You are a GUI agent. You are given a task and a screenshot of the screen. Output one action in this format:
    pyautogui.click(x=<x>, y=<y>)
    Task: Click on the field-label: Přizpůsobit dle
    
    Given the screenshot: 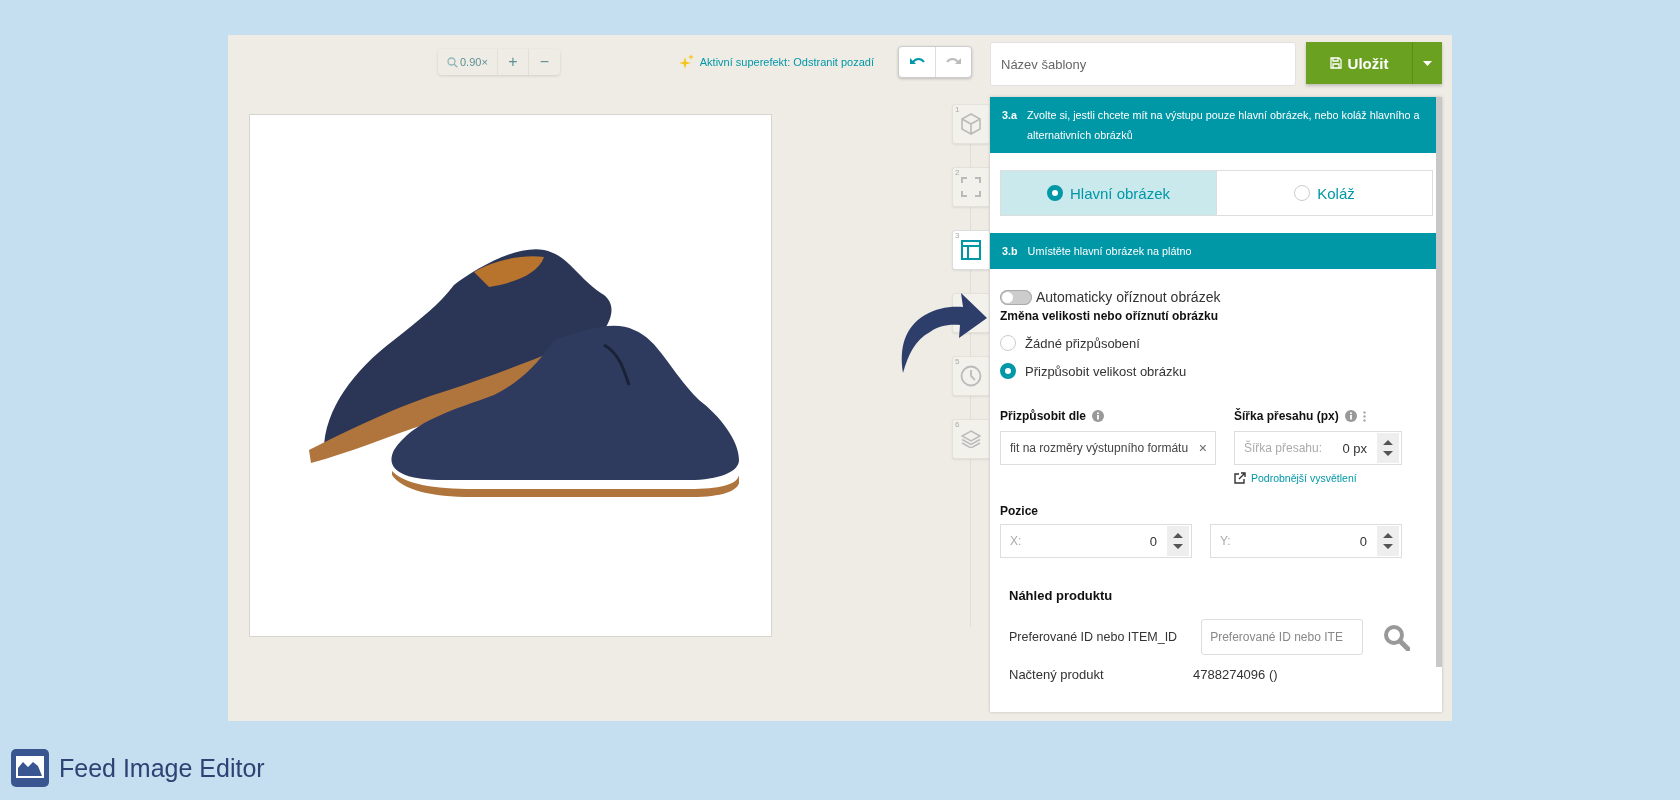 What is the action you would take?
    pyautogui.click(x=1043, y=416)
    